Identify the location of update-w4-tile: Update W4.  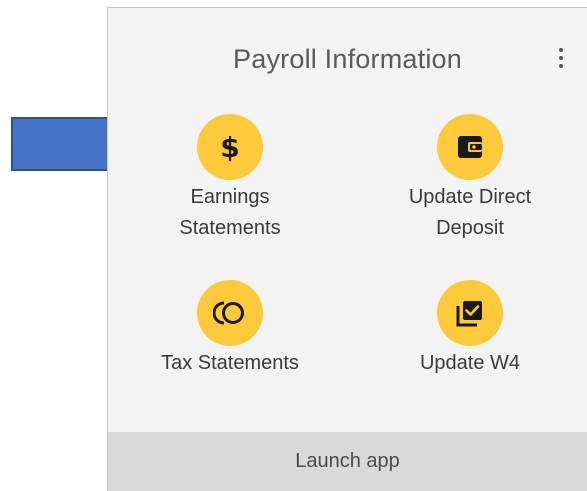
(470, 329).